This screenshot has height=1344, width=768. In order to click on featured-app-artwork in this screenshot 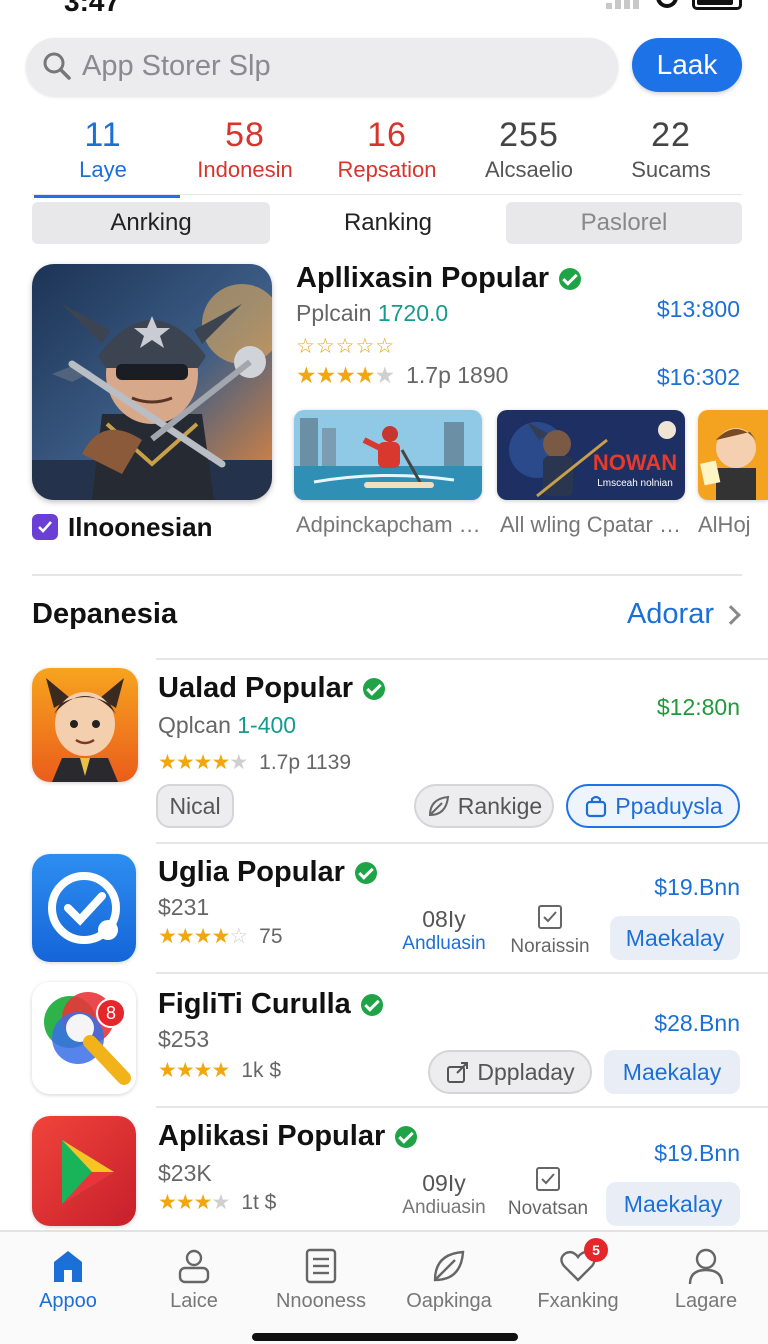, I will do `click(152, 382)`.